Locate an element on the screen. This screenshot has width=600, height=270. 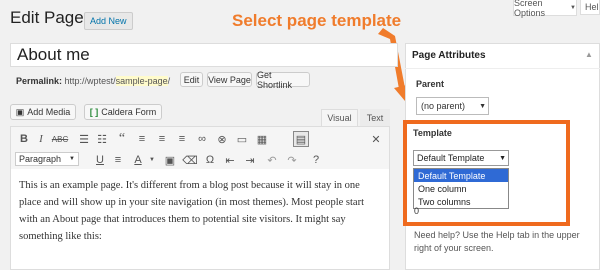
align-center-icon: ≡ is located at coordinates (162, 139).